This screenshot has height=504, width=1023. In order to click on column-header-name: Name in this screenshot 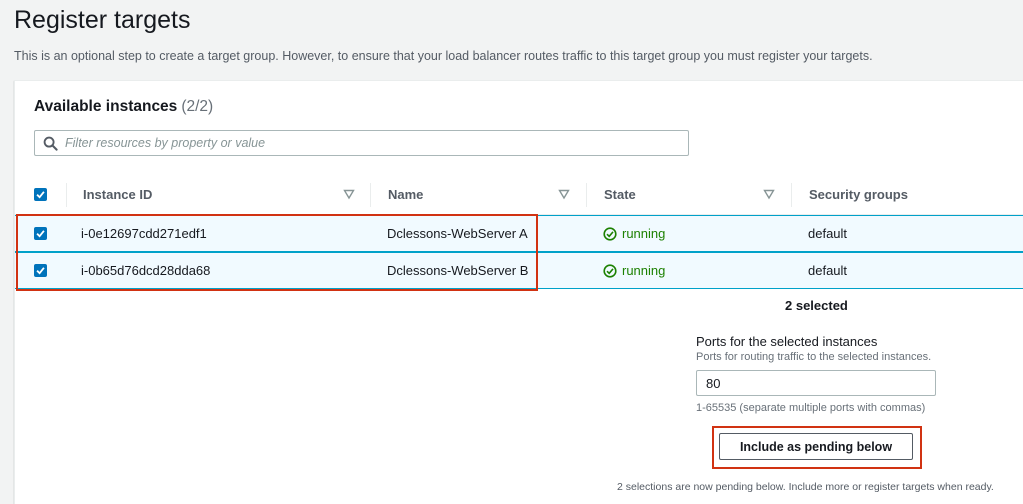, I will do `click(405, 195)`.